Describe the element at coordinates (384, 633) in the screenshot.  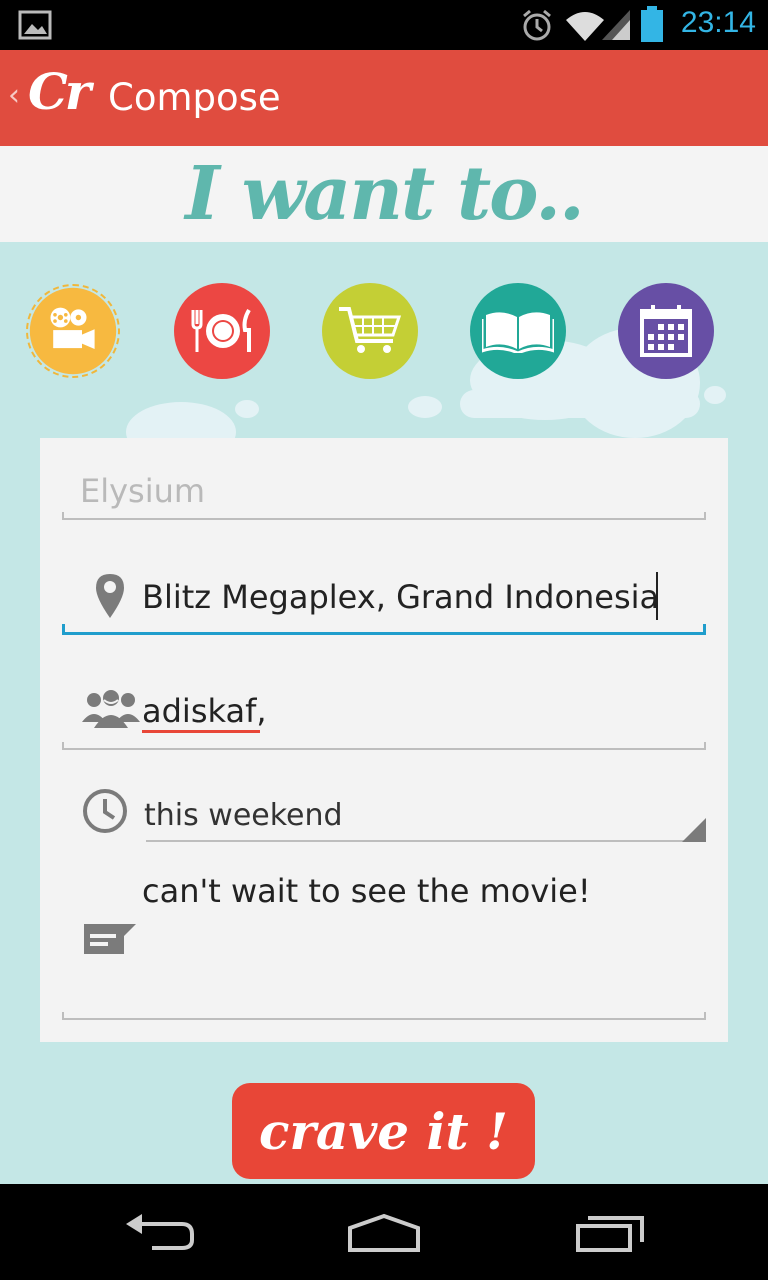
I see `location-underline-focused` at that location.